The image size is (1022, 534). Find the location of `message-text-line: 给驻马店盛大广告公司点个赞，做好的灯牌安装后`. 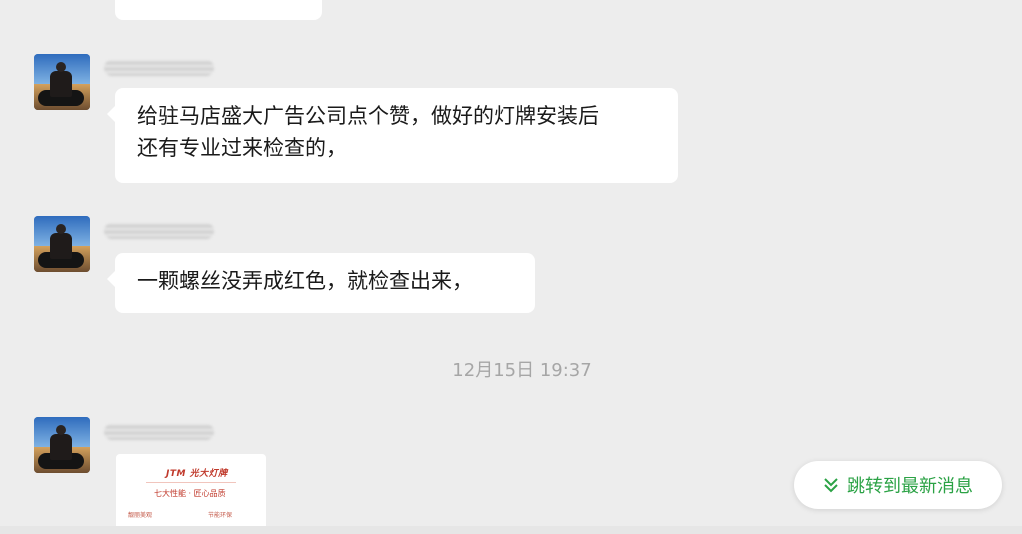

message-text-line: 给驻马店盛大广告公司点个赞，做好的灯牌安装后 is located at coordinates (368, 116).